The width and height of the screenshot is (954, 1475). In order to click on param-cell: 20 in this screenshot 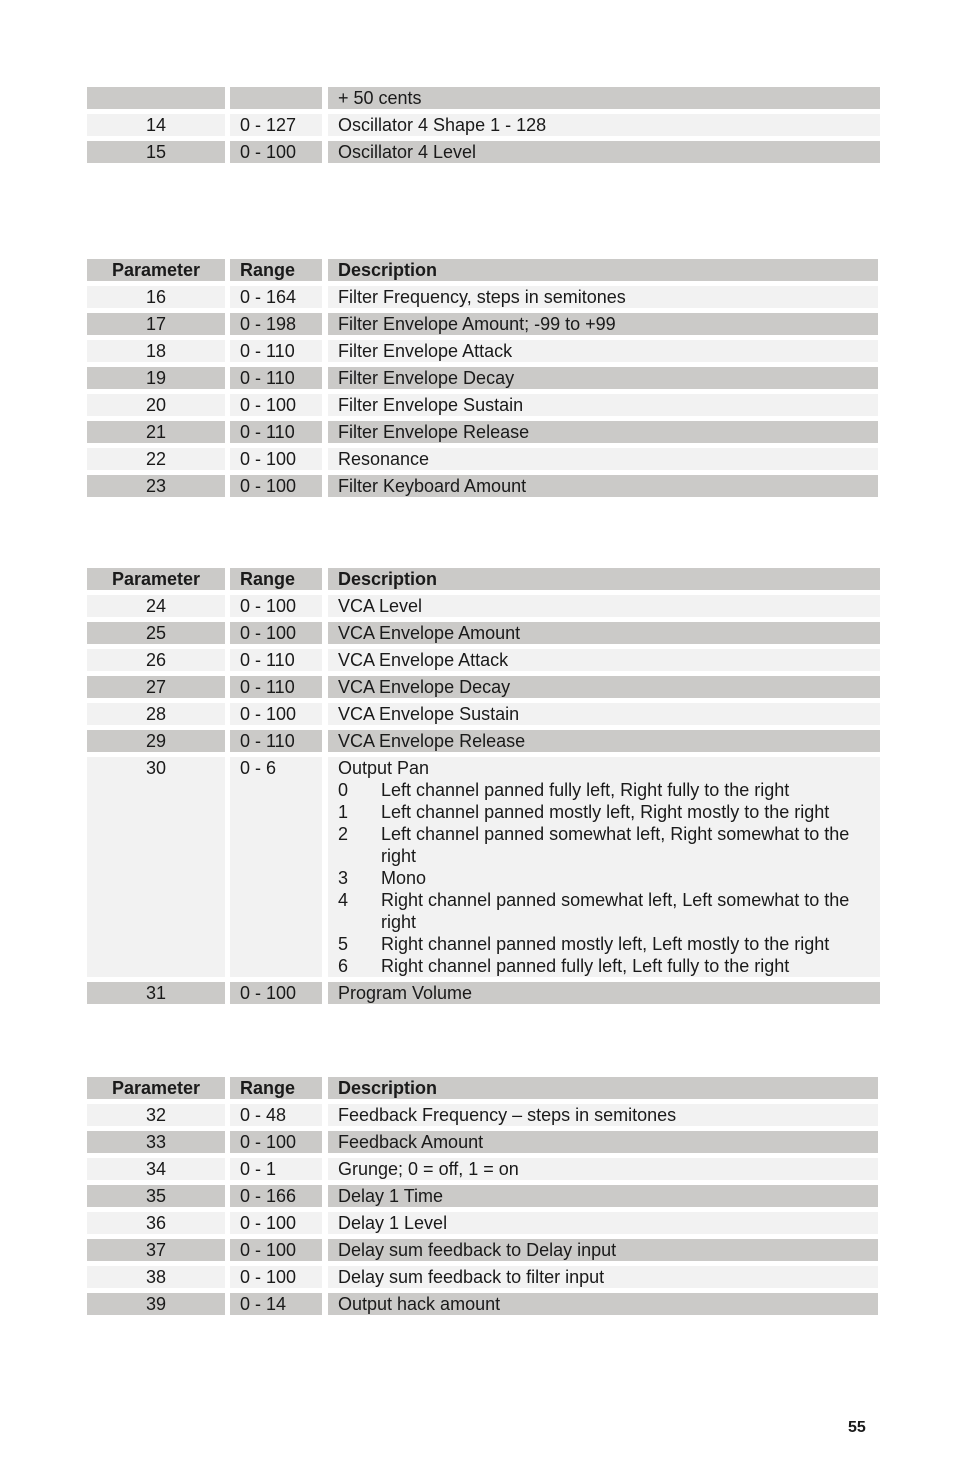, I will do `click(156, 405)`.